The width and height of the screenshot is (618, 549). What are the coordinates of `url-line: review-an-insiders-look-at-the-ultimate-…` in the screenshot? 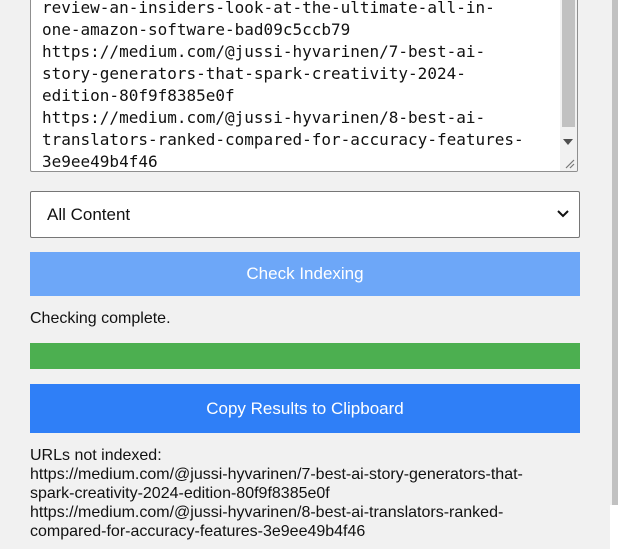 It's located at (268, 8).